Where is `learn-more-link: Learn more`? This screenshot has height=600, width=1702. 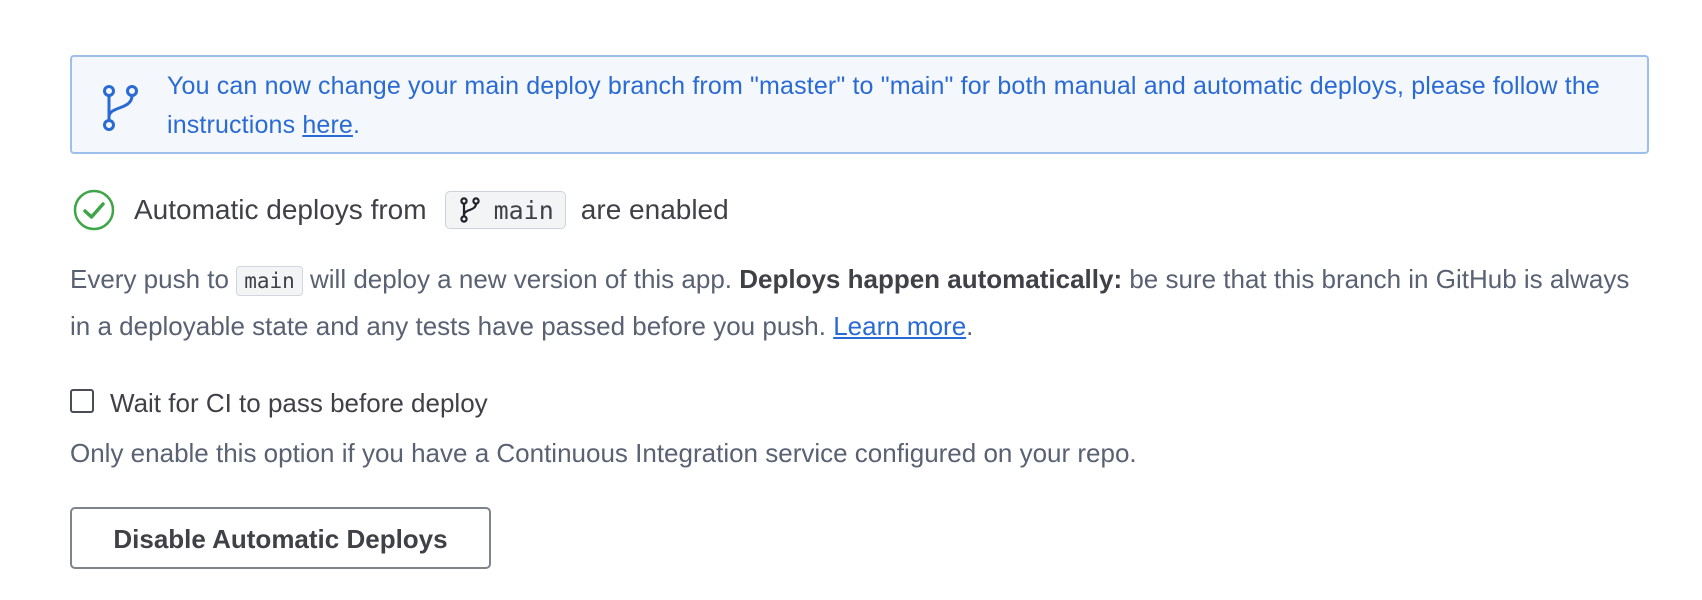 learn-more-link: Learn more is located at coordinates (899, 326).